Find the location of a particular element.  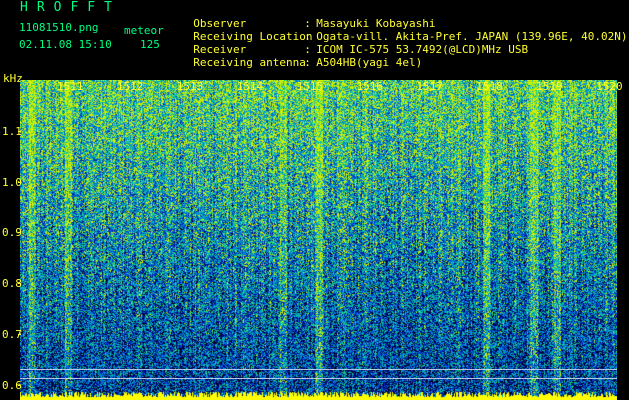

right-margin is located at coordinates (623, 240).